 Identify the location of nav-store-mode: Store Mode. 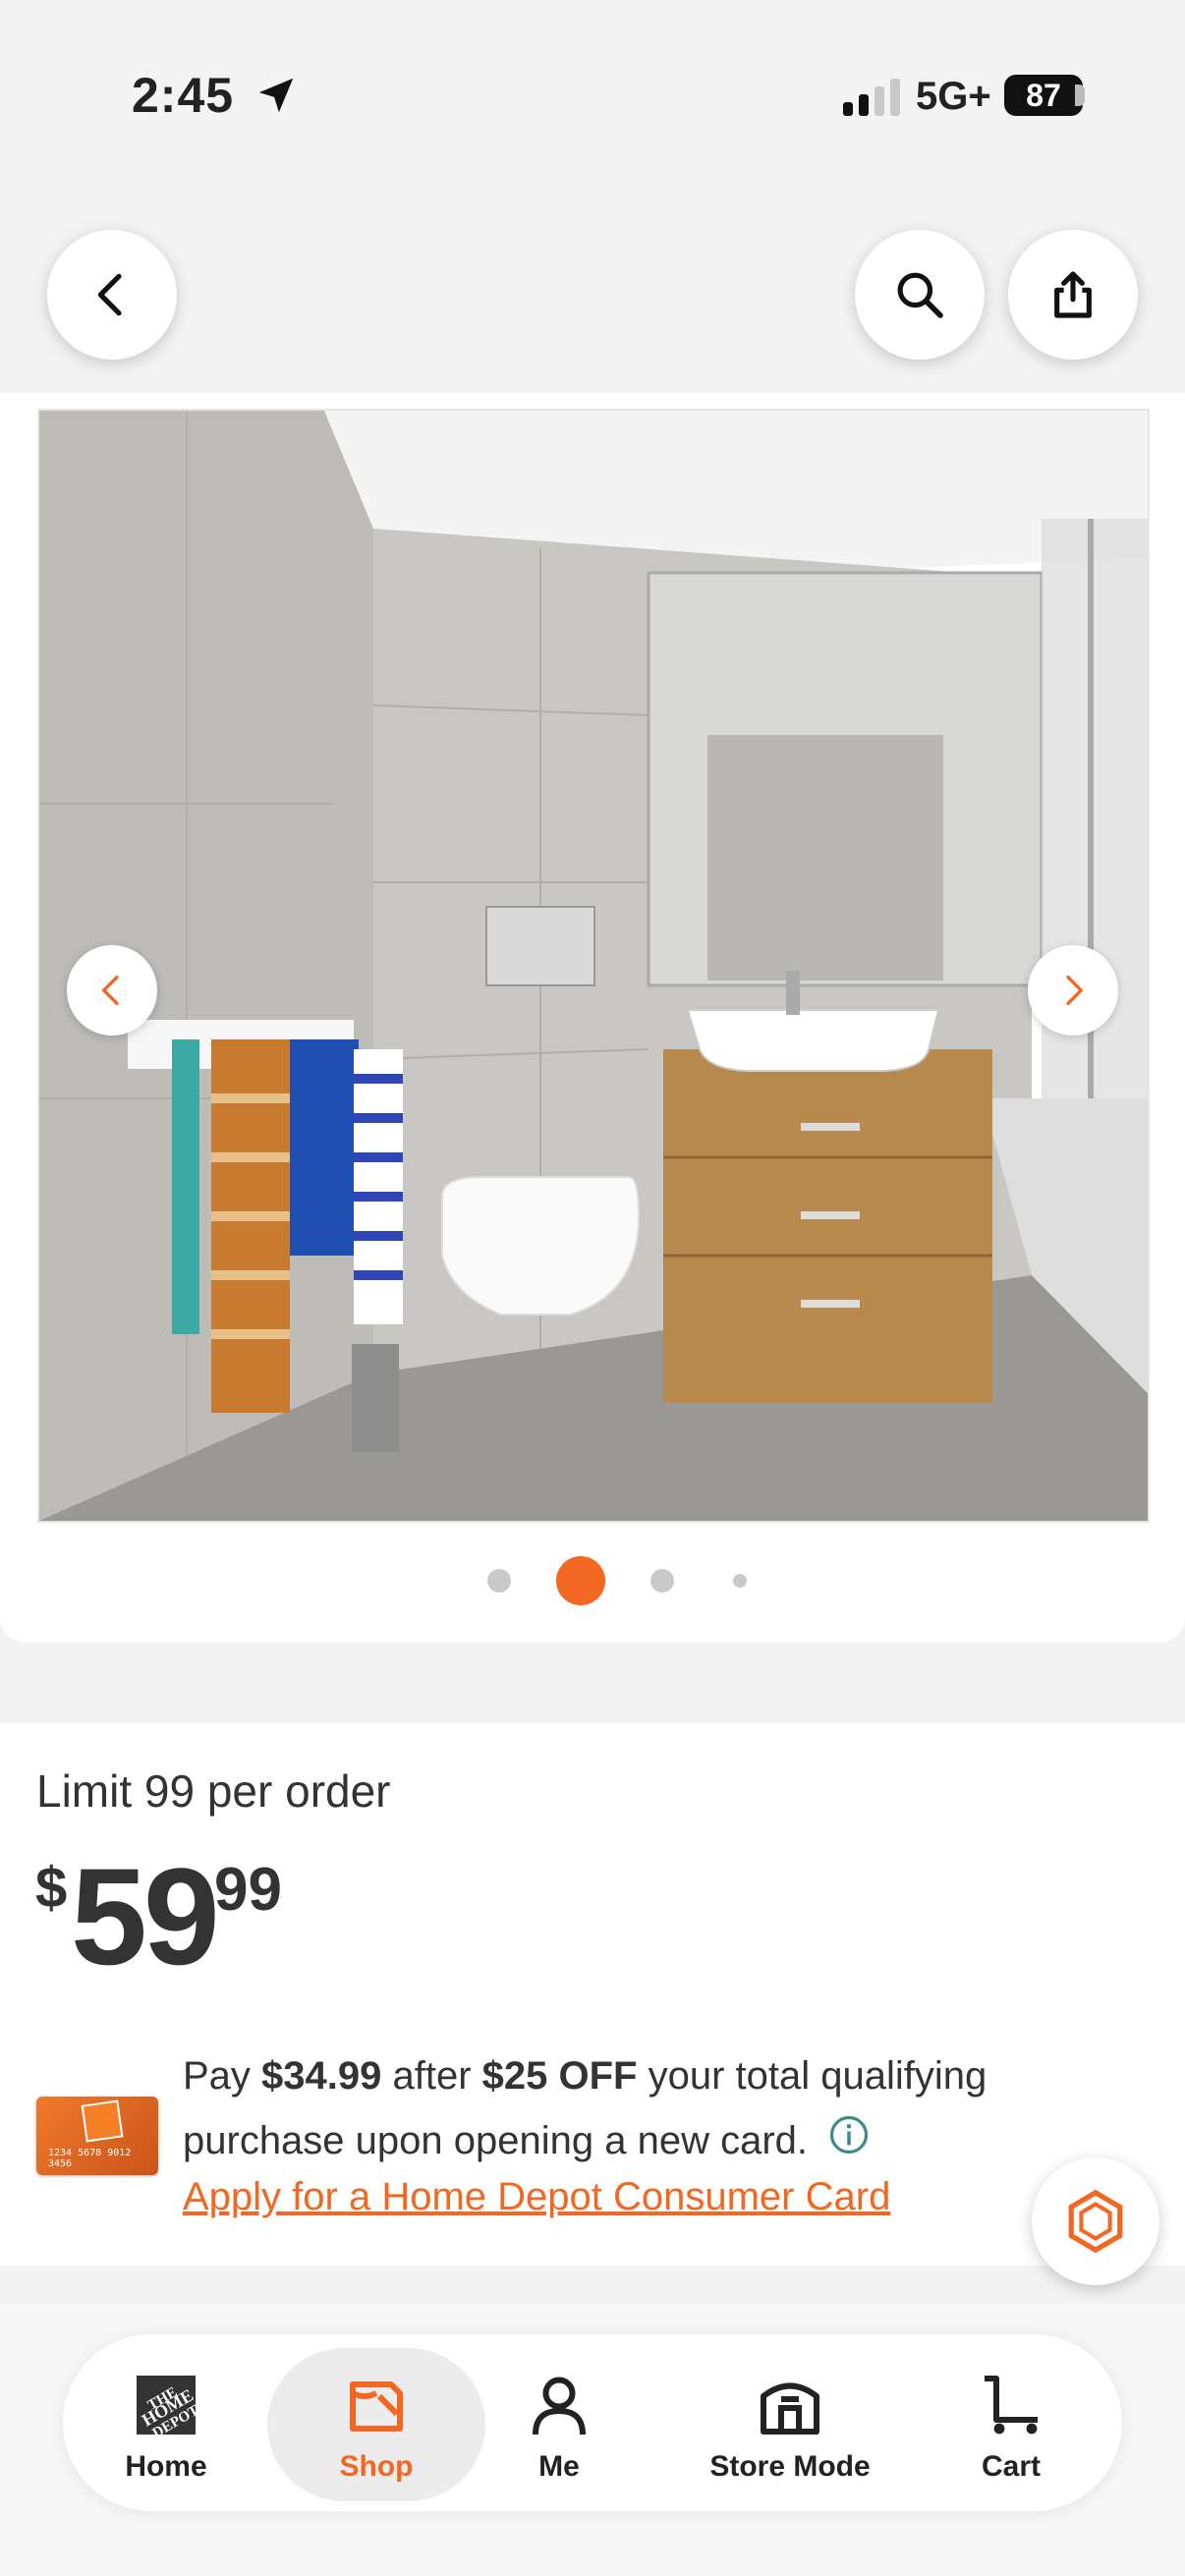
(790, 2422).